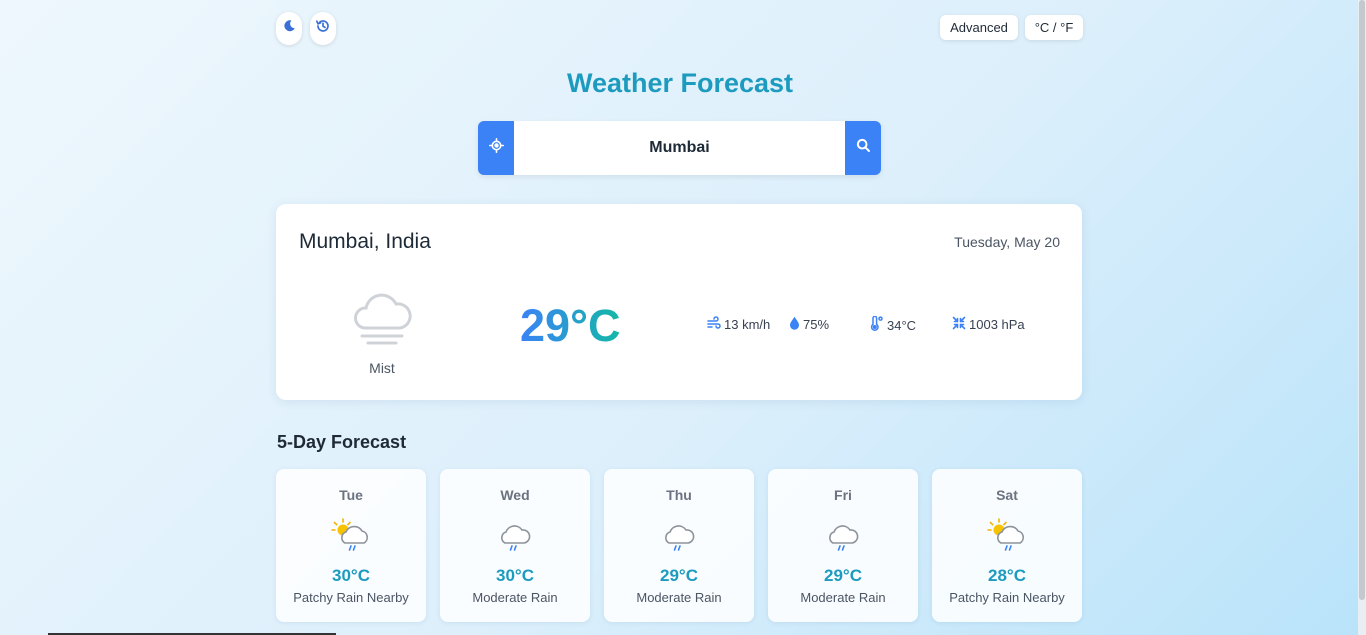 The width and height of the screenshot is (1366, 635). I want to click on feels-like-stat: 34°C, so click(893, 324).